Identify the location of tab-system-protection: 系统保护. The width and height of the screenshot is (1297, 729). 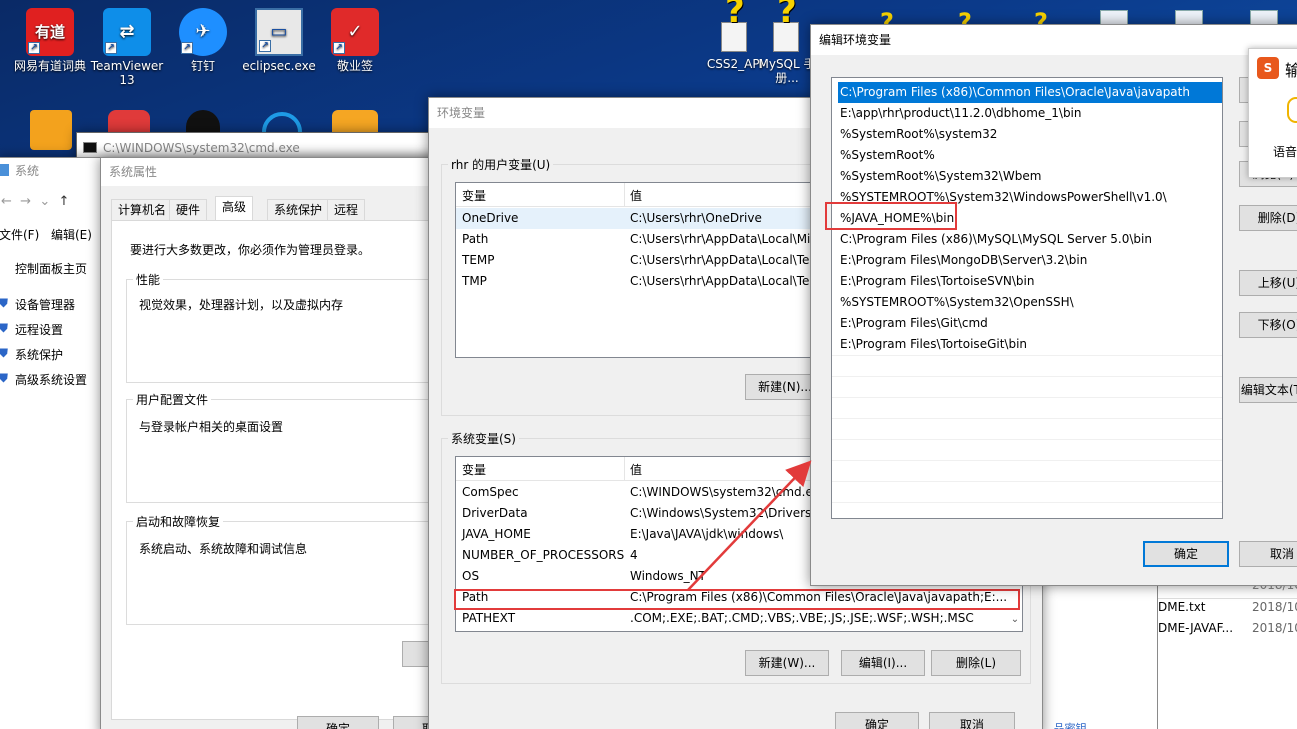
(298, 210).